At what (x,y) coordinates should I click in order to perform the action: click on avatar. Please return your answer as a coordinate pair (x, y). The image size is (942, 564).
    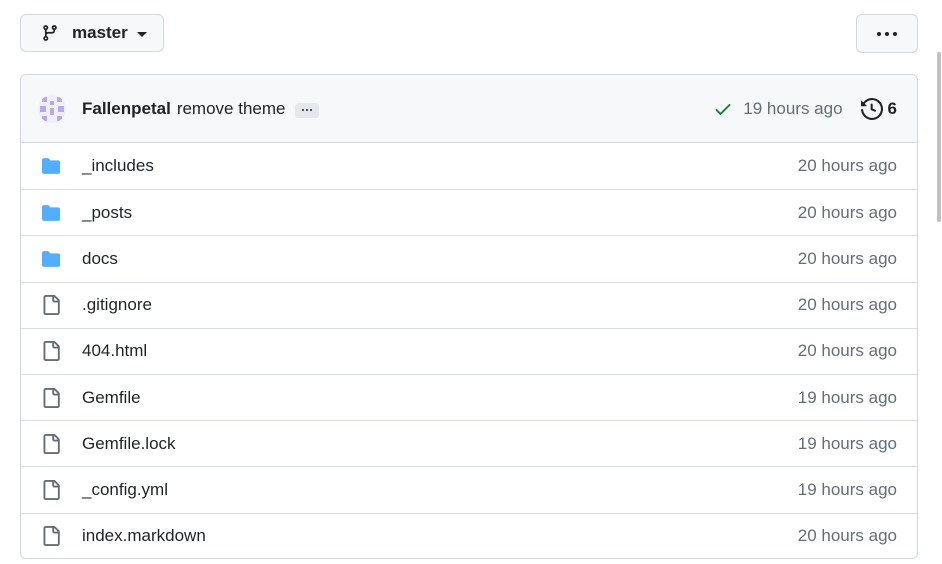
    Looking at the image, I should click on (52, 108).